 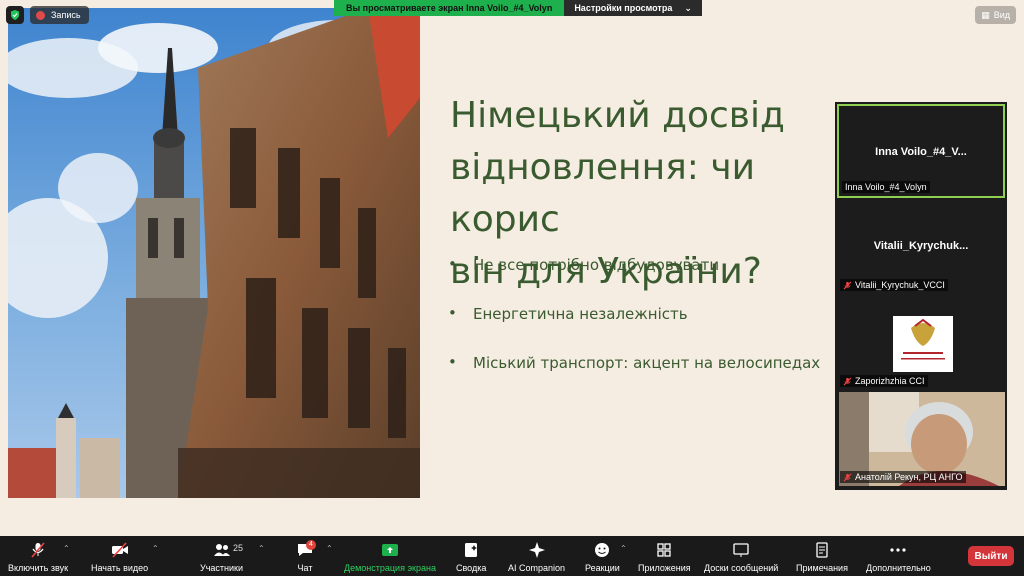 I want to click on summary-icon, so click(x=471, y=550).